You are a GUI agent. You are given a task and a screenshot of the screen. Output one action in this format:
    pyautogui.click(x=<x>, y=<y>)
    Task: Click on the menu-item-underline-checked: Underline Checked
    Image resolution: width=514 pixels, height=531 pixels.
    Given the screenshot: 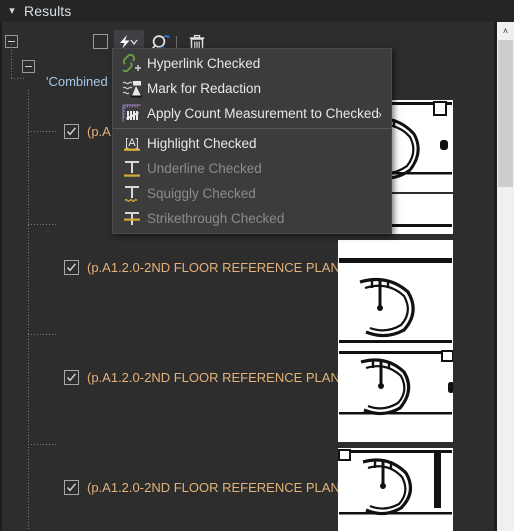 What is the action you would take?
    pyautogui.click(x=252, y=168)
    